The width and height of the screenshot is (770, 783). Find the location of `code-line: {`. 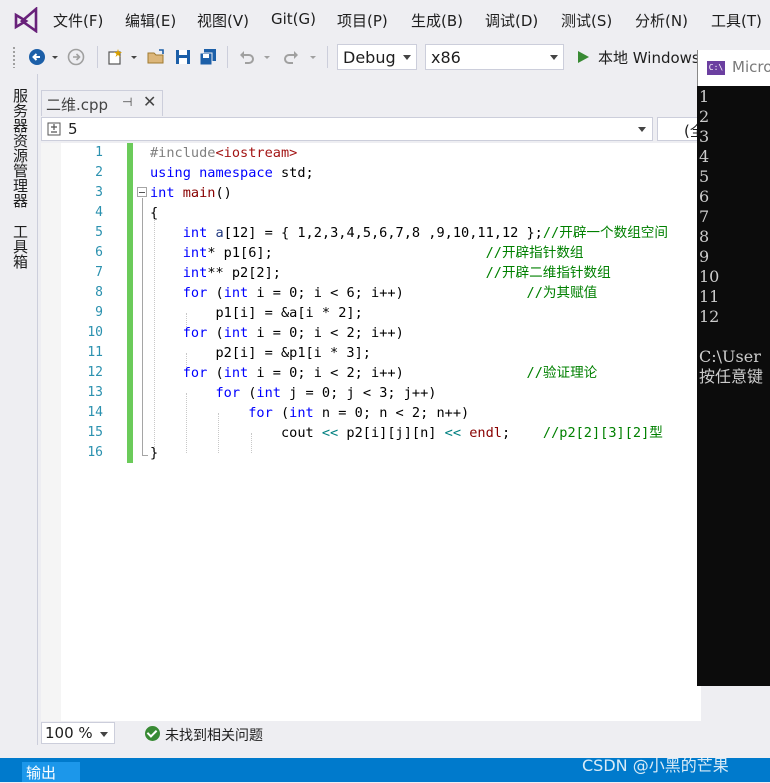

code-line: { is located at coordinates (154, 213).